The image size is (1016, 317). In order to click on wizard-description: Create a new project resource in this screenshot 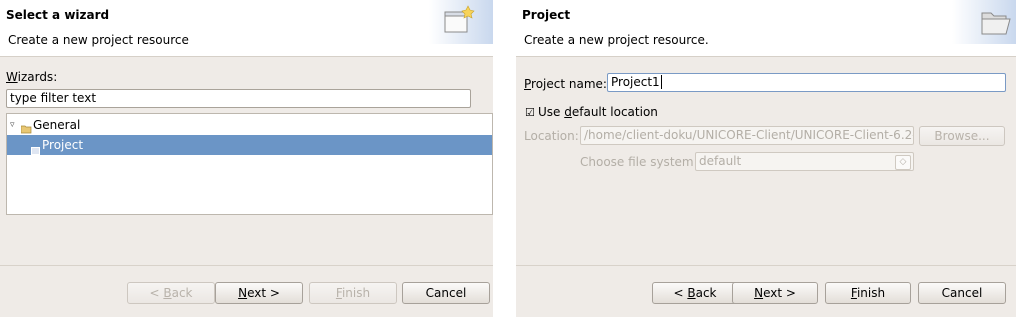, I will do `click(98, 40)`.